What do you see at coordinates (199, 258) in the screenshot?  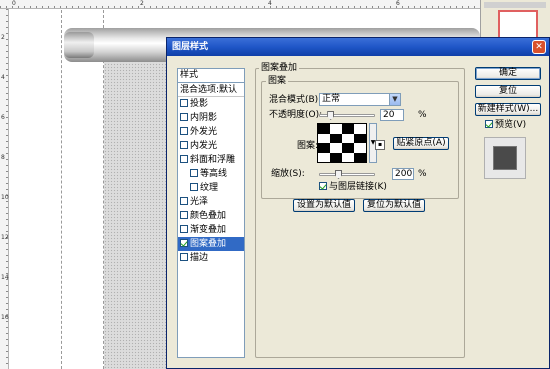 I see `style-item-label: 描边` at bounding box center [199, 258].